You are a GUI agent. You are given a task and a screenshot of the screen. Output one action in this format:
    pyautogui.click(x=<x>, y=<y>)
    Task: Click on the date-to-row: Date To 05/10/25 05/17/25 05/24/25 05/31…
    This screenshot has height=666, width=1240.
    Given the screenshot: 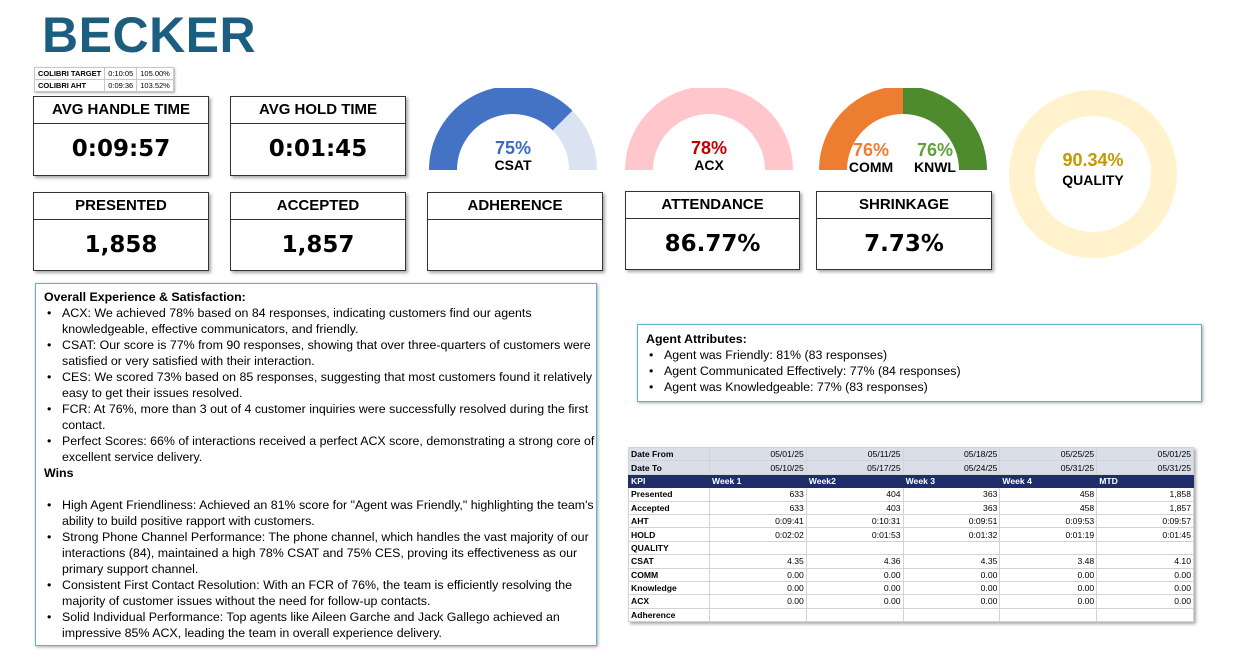 What is the action you would take?
    pyautogui.click(x=911, y=467)
    